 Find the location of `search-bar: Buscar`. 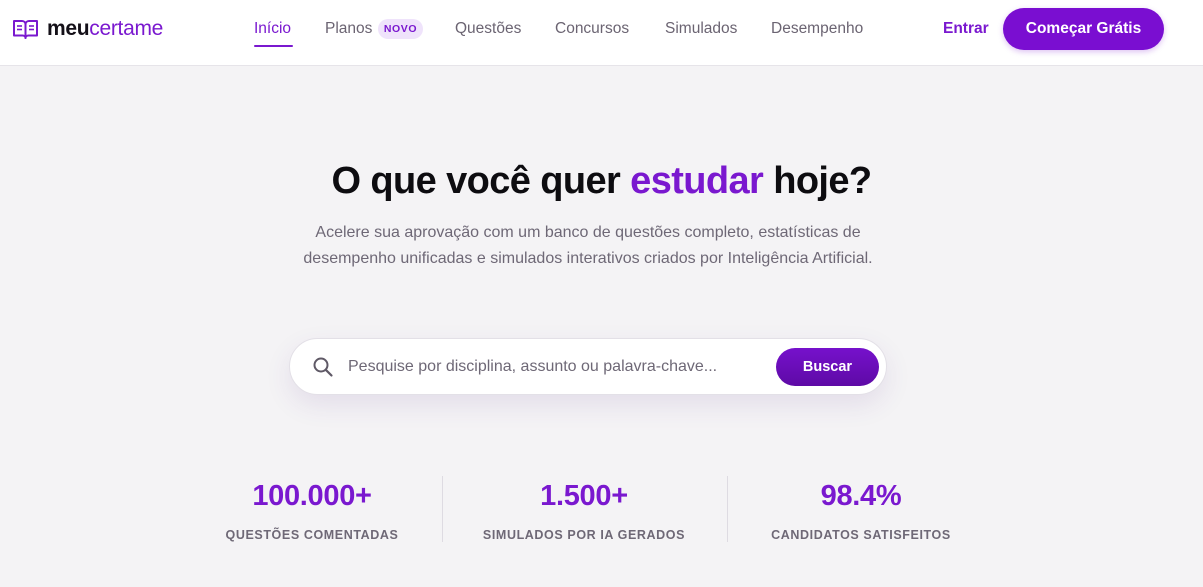

search-bar: Buscar is located at coordinates (588, 366).